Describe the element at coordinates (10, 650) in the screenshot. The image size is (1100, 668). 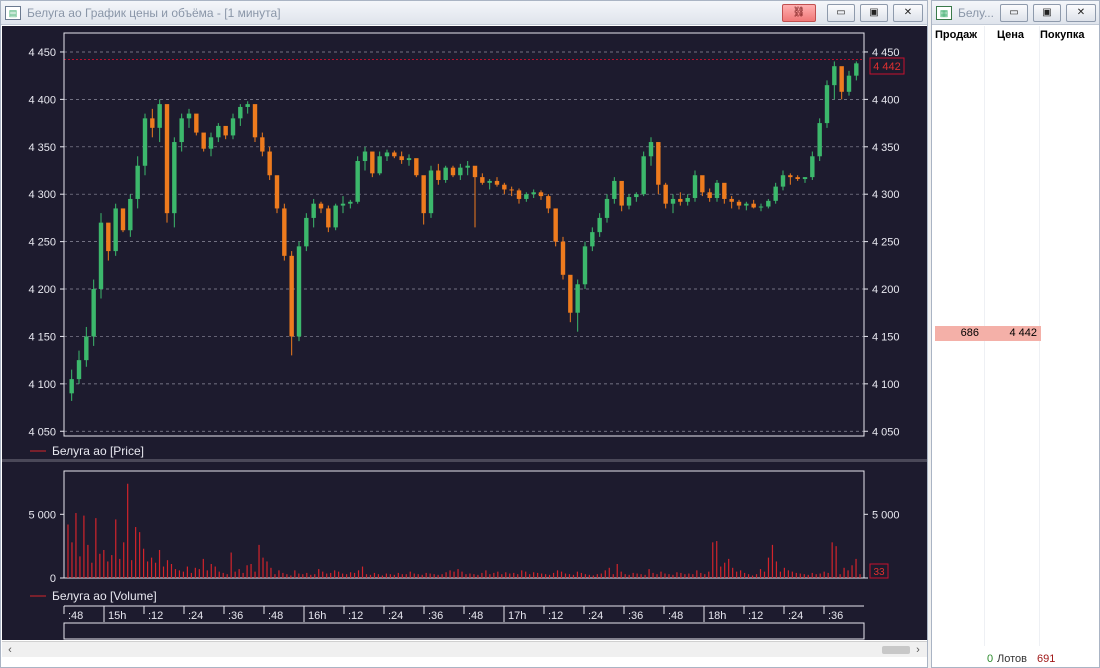
I see `scroll-left-icon: ‹` at that location.